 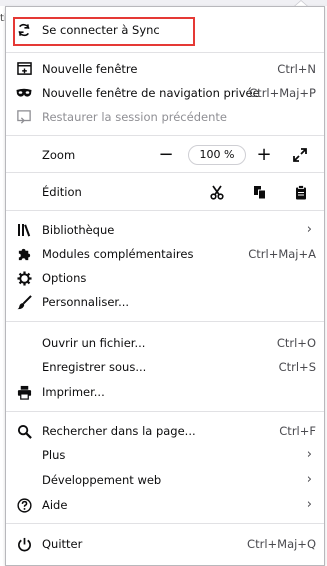 I want to click on menu-item-label: Options, so click(x=64, y=278).